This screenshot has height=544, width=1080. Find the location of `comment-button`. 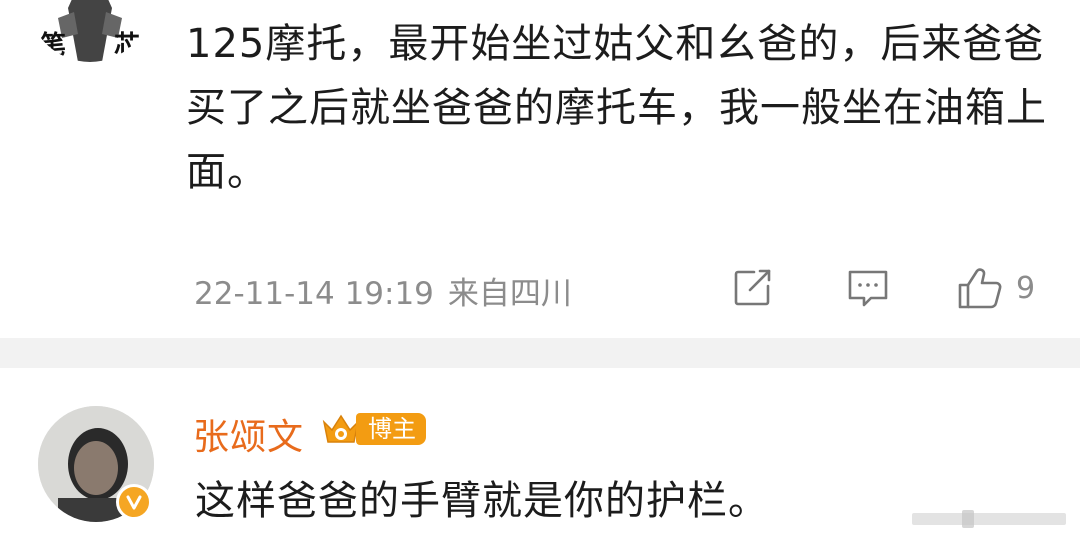

comment-button is located at coordinates (868, 288).